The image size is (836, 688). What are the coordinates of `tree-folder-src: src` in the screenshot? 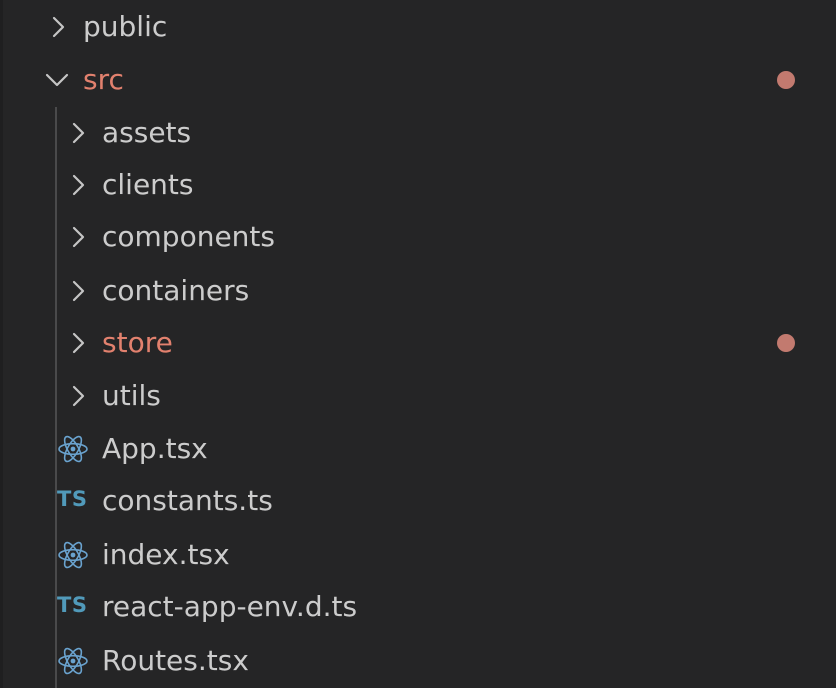 It's located at (418, 80).